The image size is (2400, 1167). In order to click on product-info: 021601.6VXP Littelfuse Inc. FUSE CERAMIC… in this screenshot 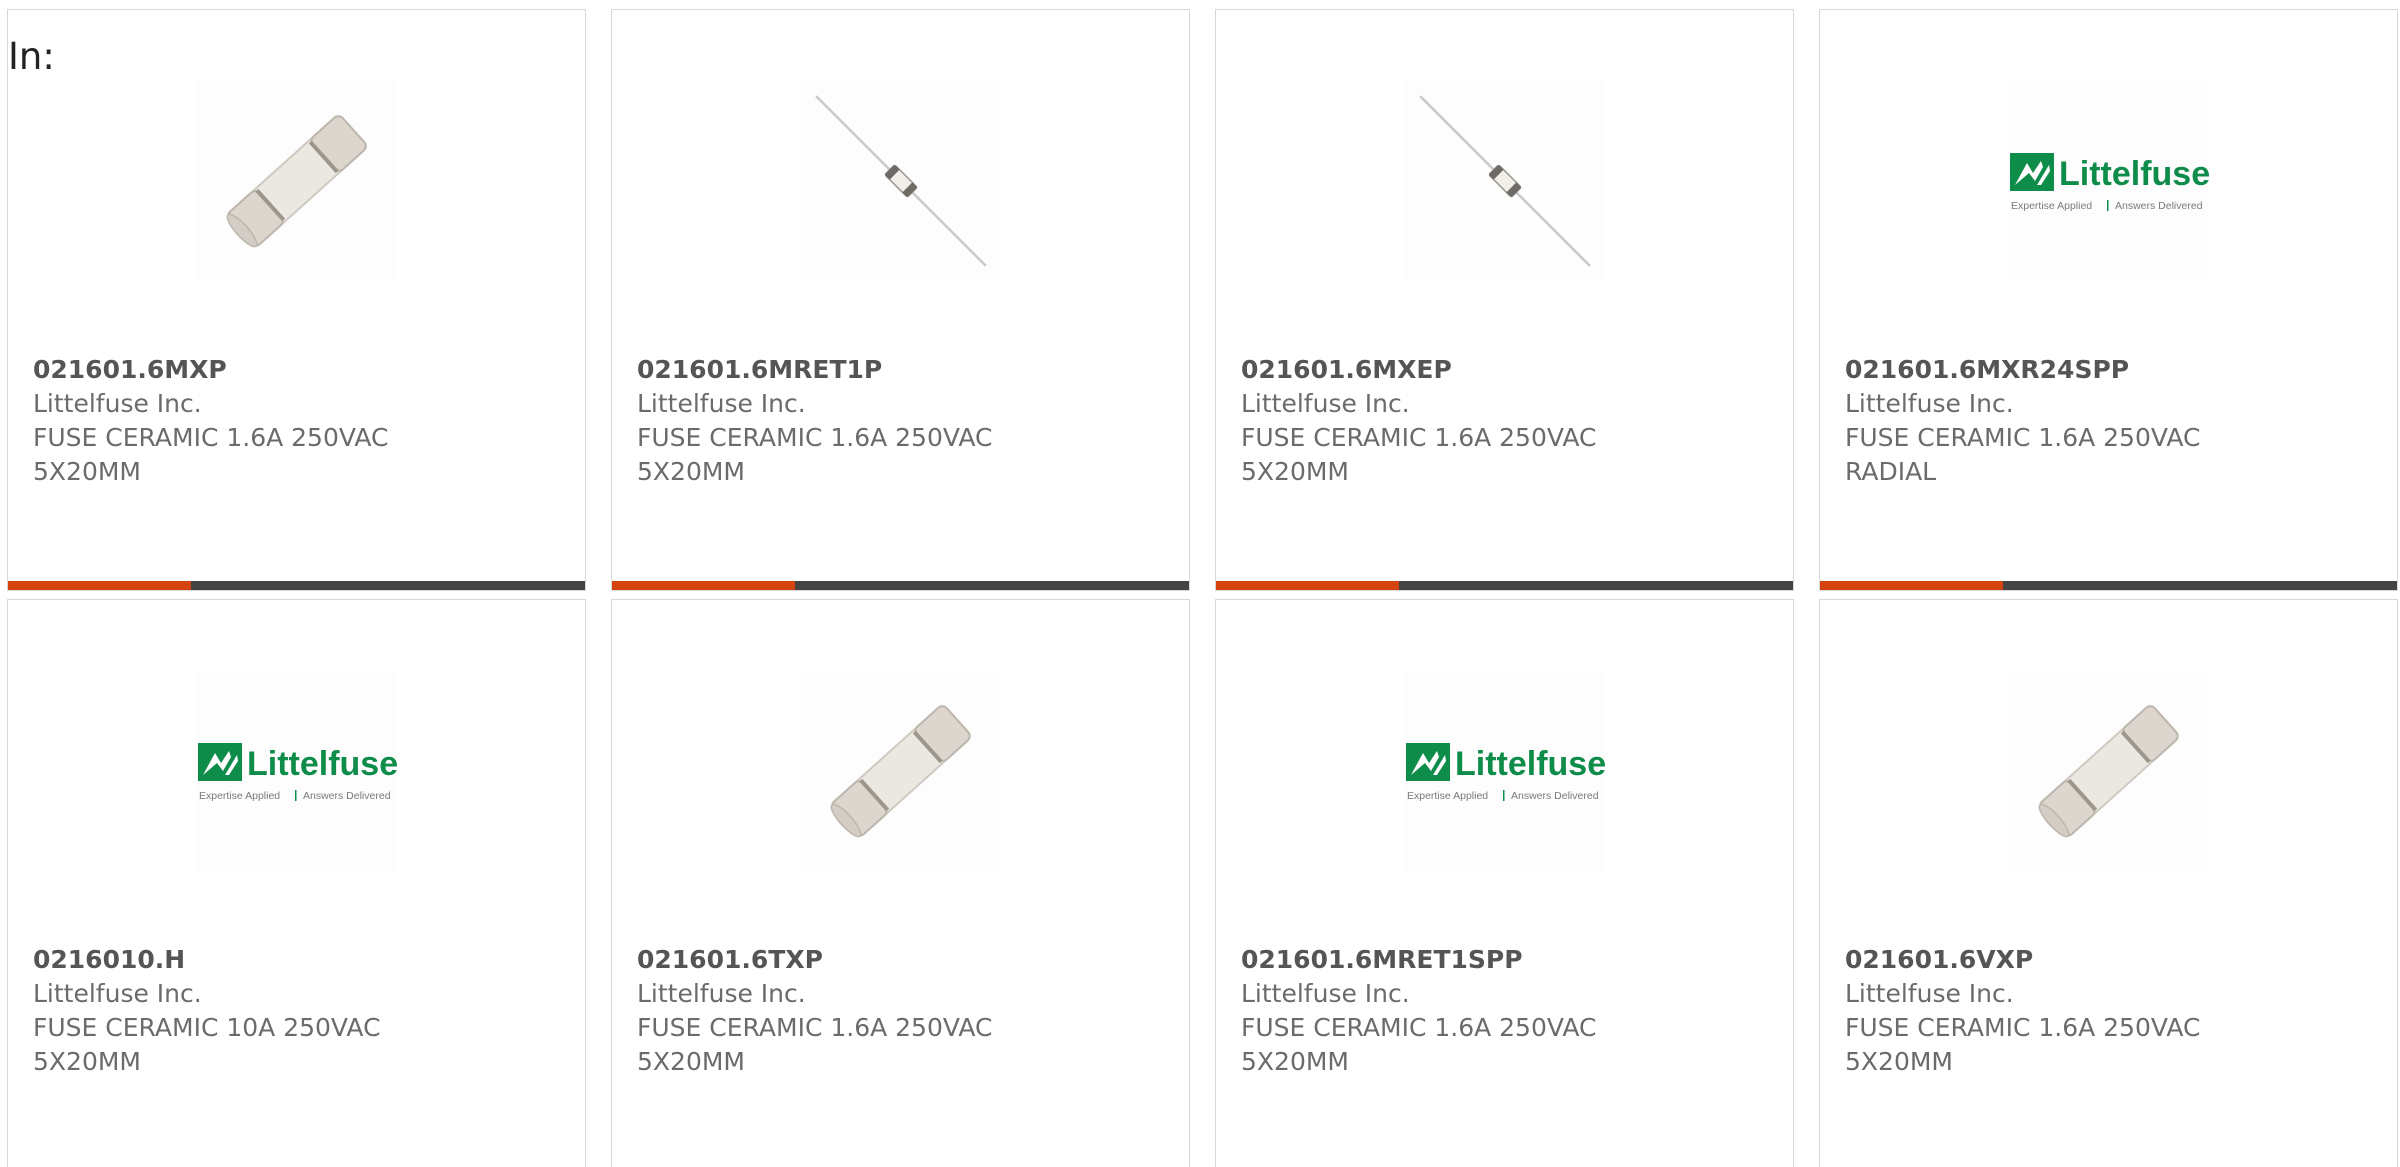, I will do `click(2111, 1011)`.